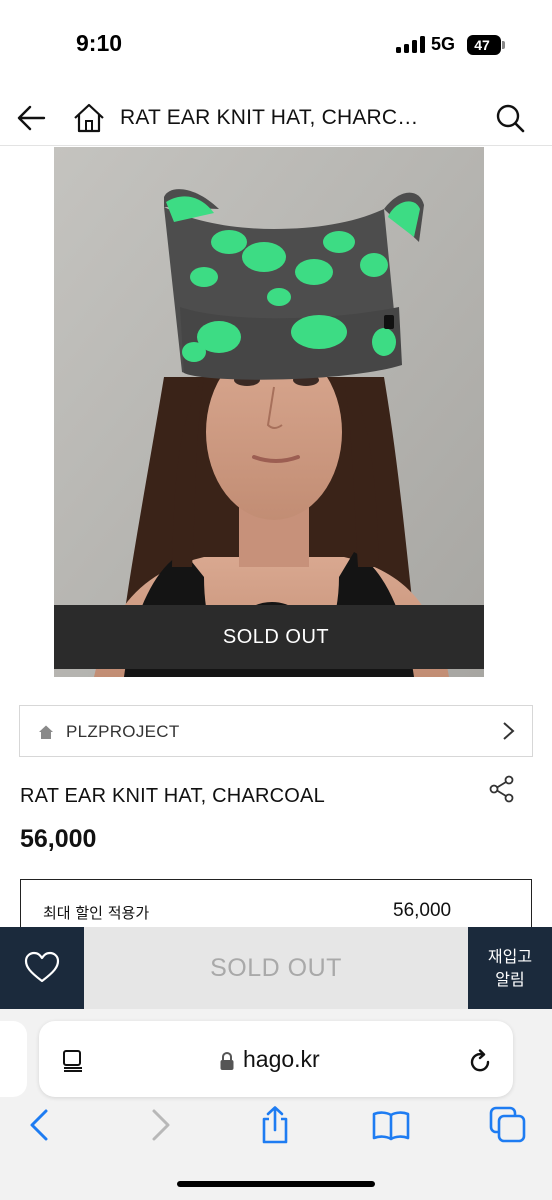 Image resolution: width=552 pixels, height=1200 pixels. What do you see at coordinates (227, 1060) in the screenshot?
I see `lock-icon` at bounding box center [227, 1060].